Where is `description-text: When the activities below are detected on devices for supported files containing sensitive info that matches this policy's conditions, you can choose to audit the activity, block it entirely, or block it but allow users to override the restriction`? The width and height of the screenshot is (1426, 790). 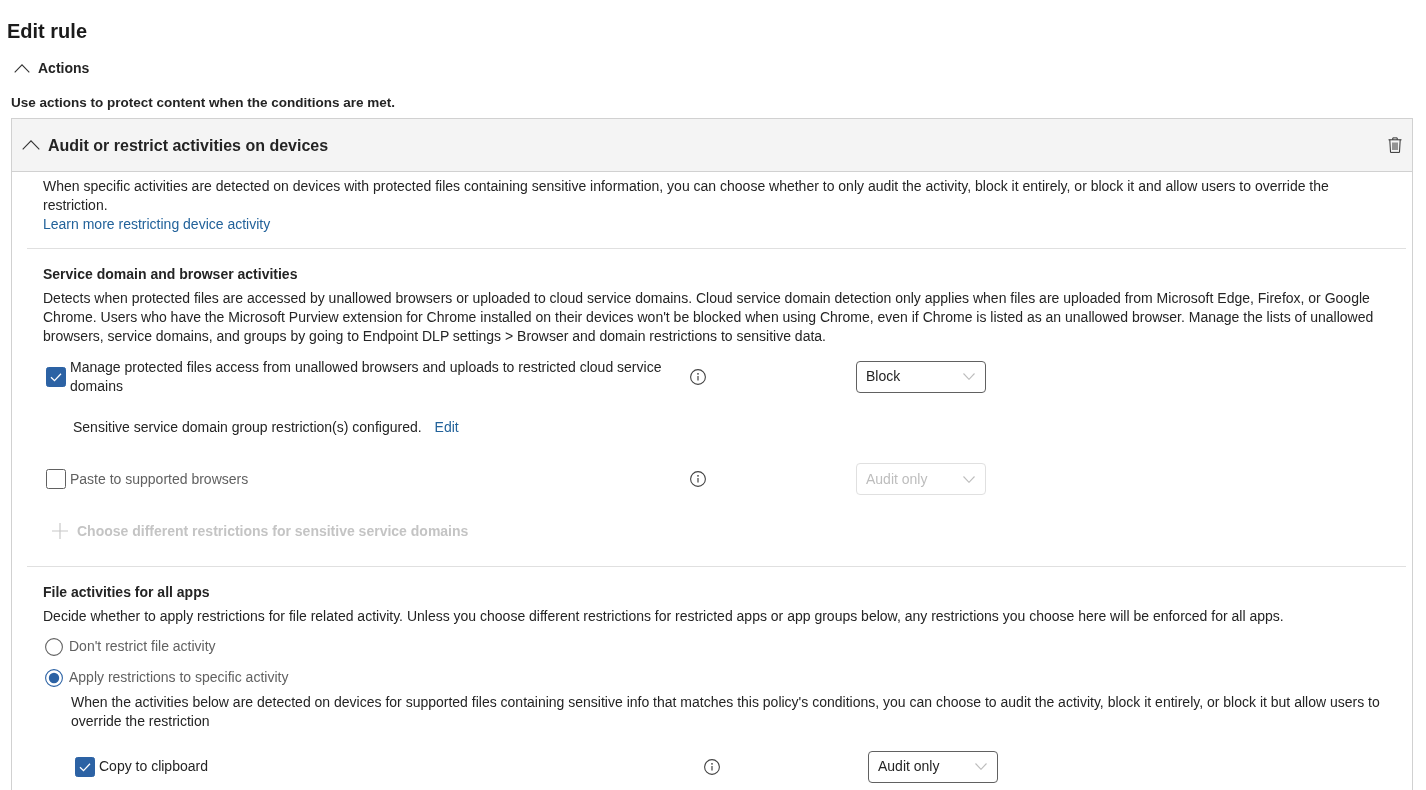
description-text: When the activities below are detected on devices for supported files containing sensitive info that matches this policy's conditions, you can choose to audit the activity, block it entirely, or block it but allow users to override the restriction is located at coordinates (726, 712).